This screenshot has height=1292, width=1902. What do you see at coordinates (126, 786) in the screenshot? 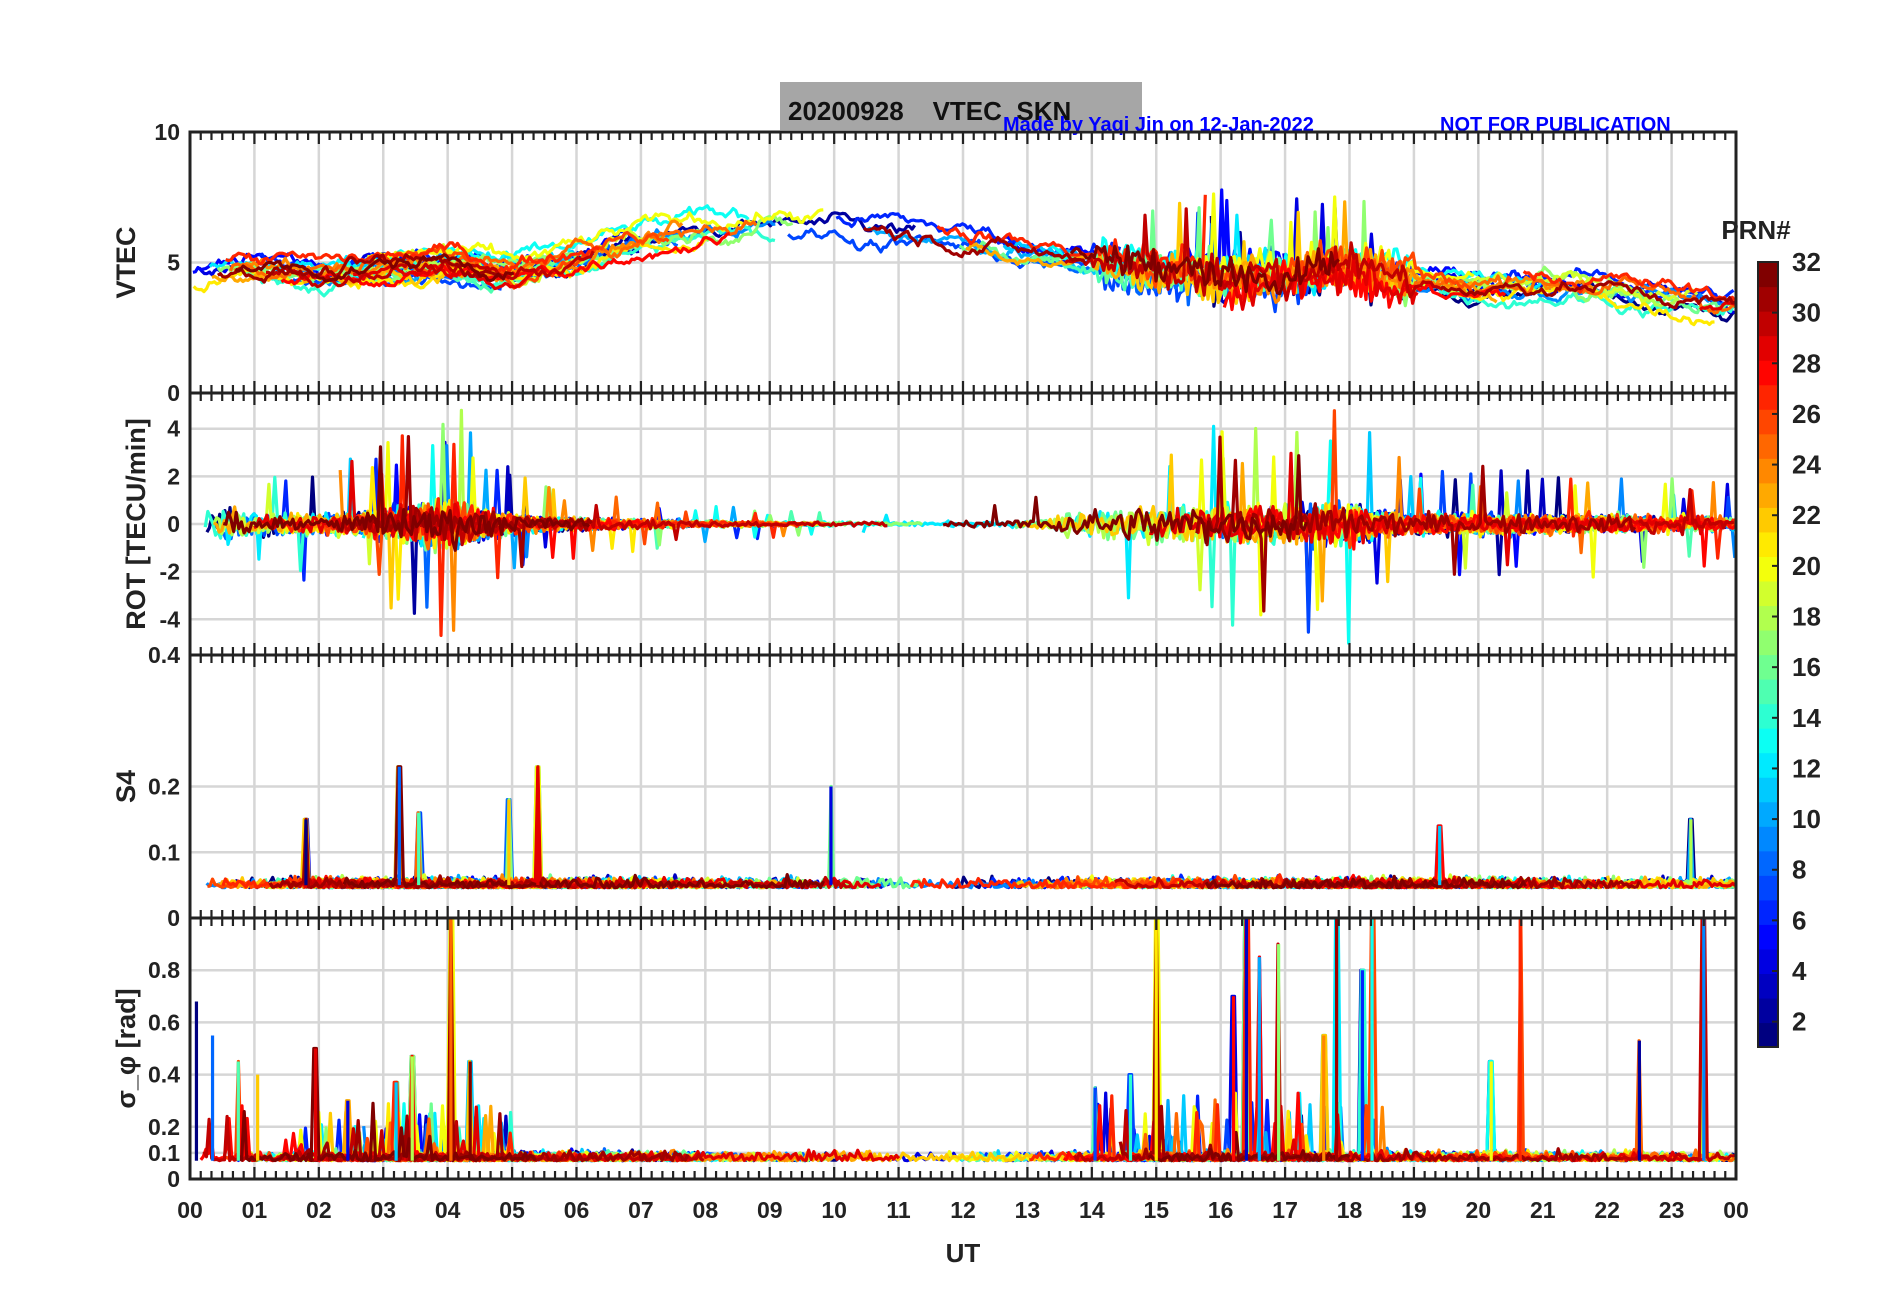
I see `y-axis-label: S4` at bounding box center [126, 786].